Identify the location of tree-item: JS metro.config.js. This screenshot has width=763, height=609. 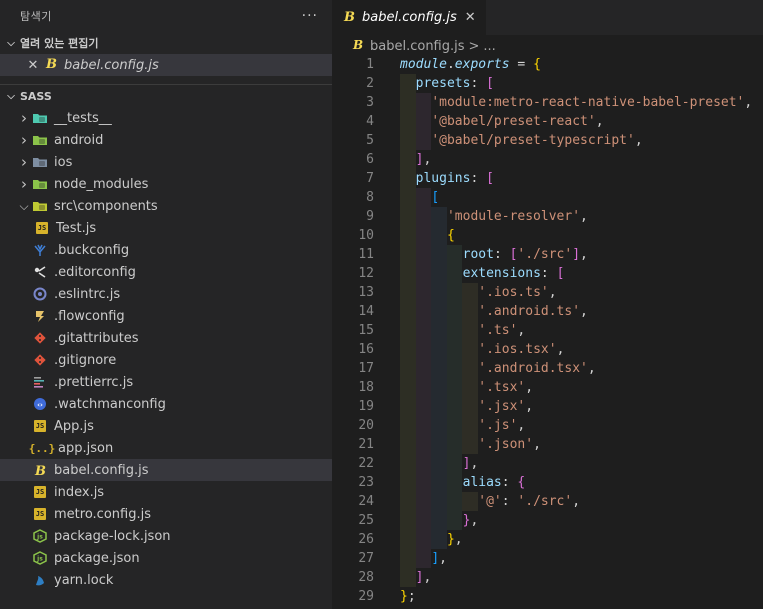
(166, 514).